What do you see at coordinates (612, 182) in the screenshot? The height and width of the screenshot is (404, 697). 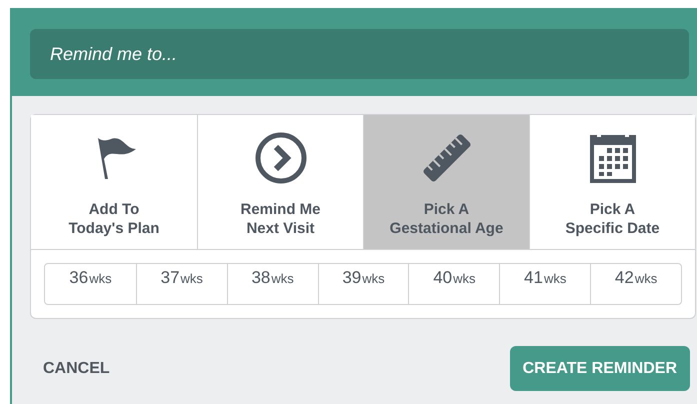 I see `option-tile: Pick A Specific Date` at bounding box center [612, 182].